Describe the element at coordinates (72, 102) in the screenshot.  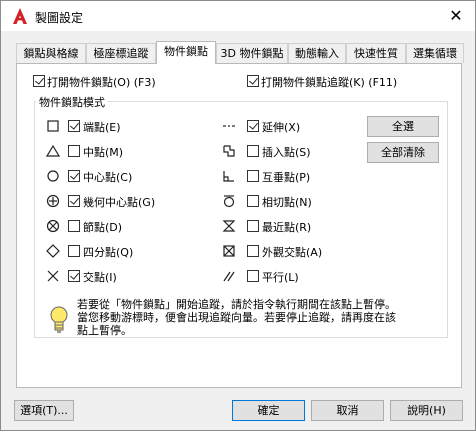
I see `group-title: 物件鎖點模式` at that location.